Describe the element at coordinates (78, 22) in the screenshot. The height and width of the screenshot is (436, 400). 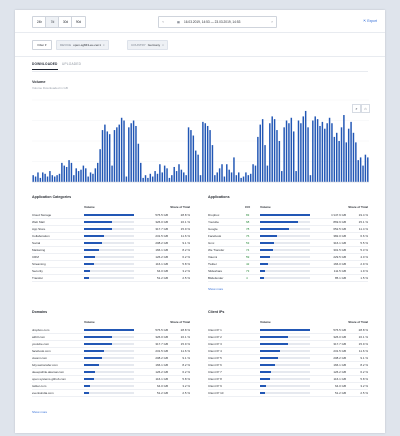
I see `range-button-90d: 90d` at that location.